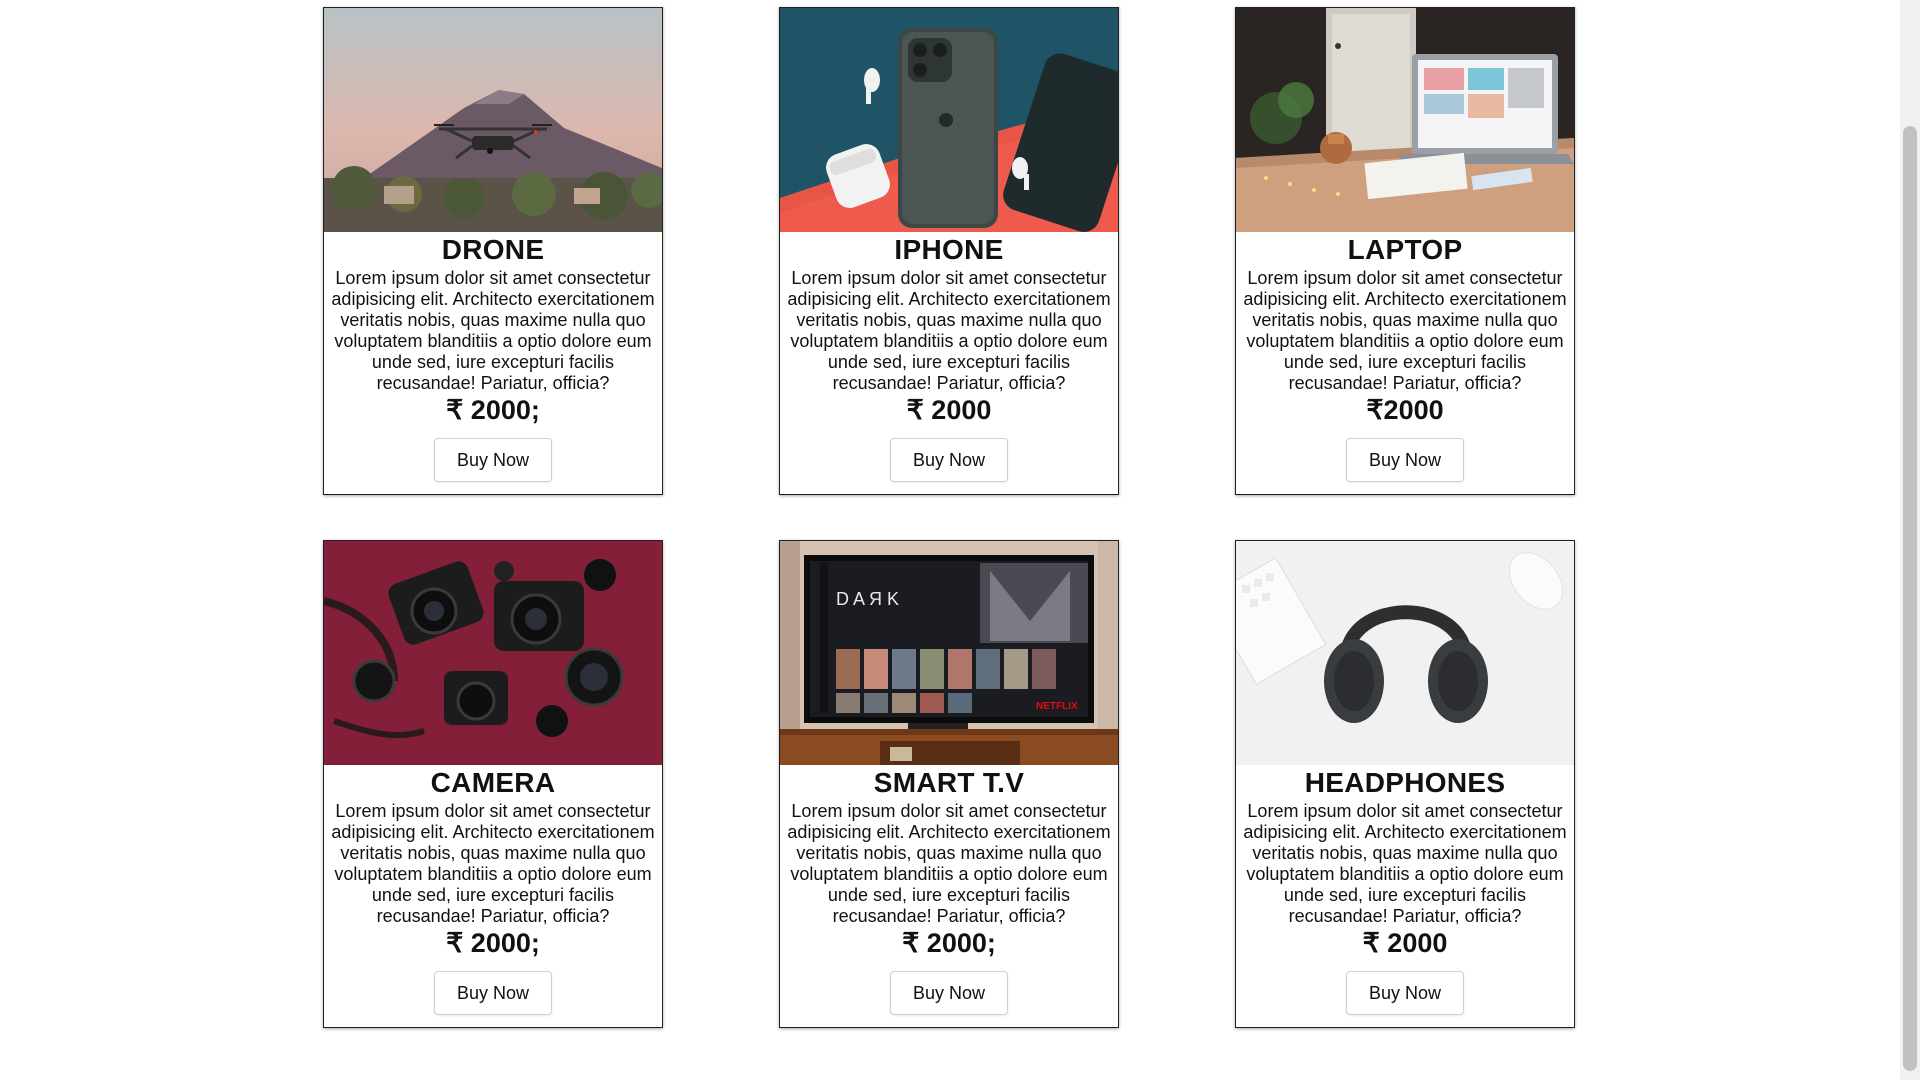 Image resolution: width=1920 pixels, height=1080 pixels. I want to click on phone-icon, so click(948, 128).